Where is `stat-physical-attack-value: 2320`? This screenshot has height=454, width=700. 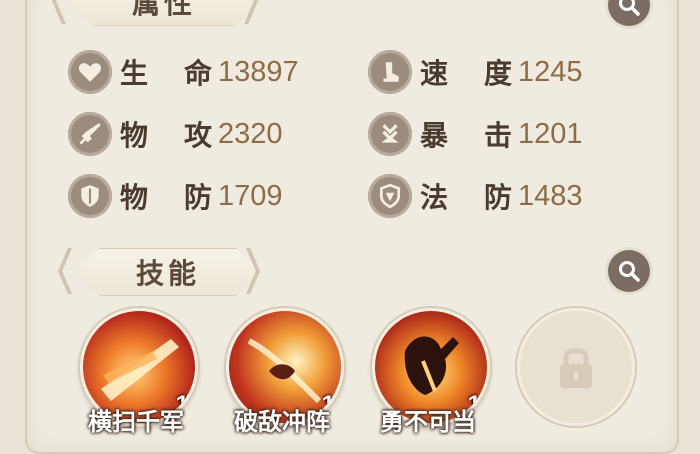
stat-physical-attack-value: 2320 is located at coordinates (250, 133).